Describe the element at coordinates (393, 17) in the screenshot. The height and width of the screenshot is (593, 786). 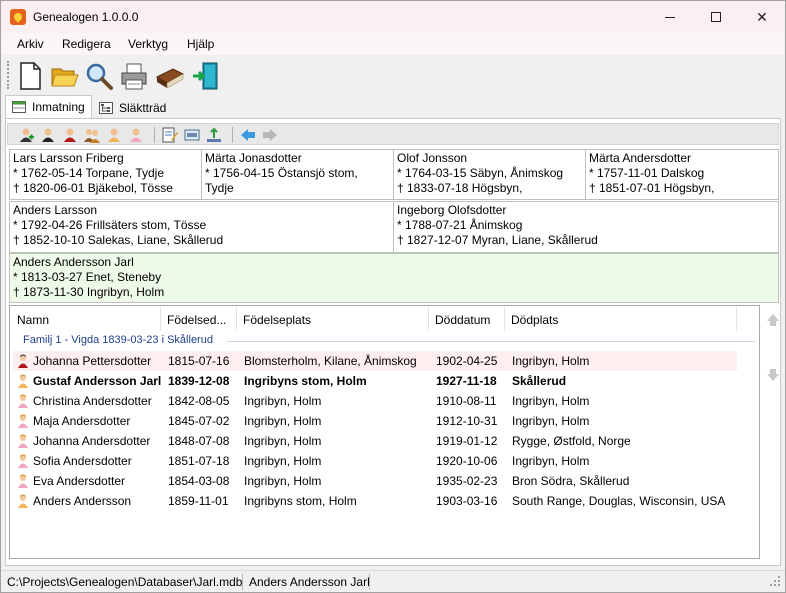
I see `title-bar: Genealogen 1.0.0.0 ✕` at that location.